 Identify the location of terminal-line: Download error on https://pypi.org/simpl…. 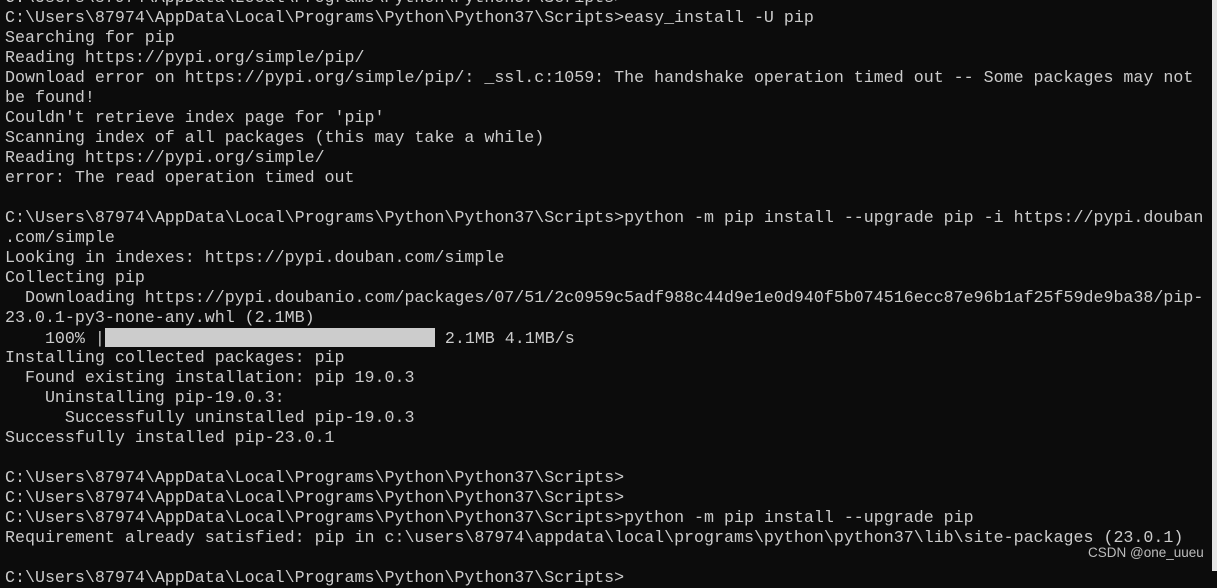
(599, 77).